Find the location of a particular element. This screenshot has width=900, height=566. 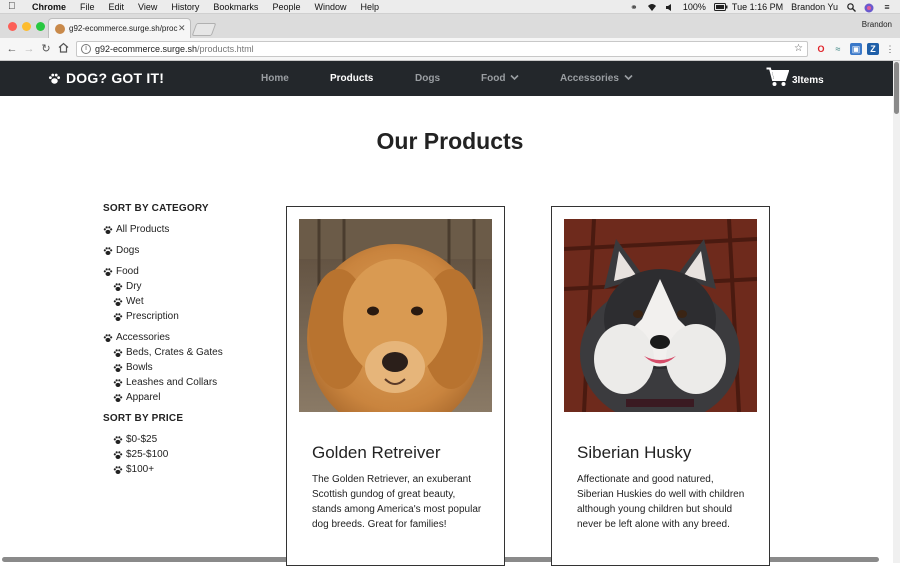

category-food-dry: Dry is located at coordinates (188, 286).